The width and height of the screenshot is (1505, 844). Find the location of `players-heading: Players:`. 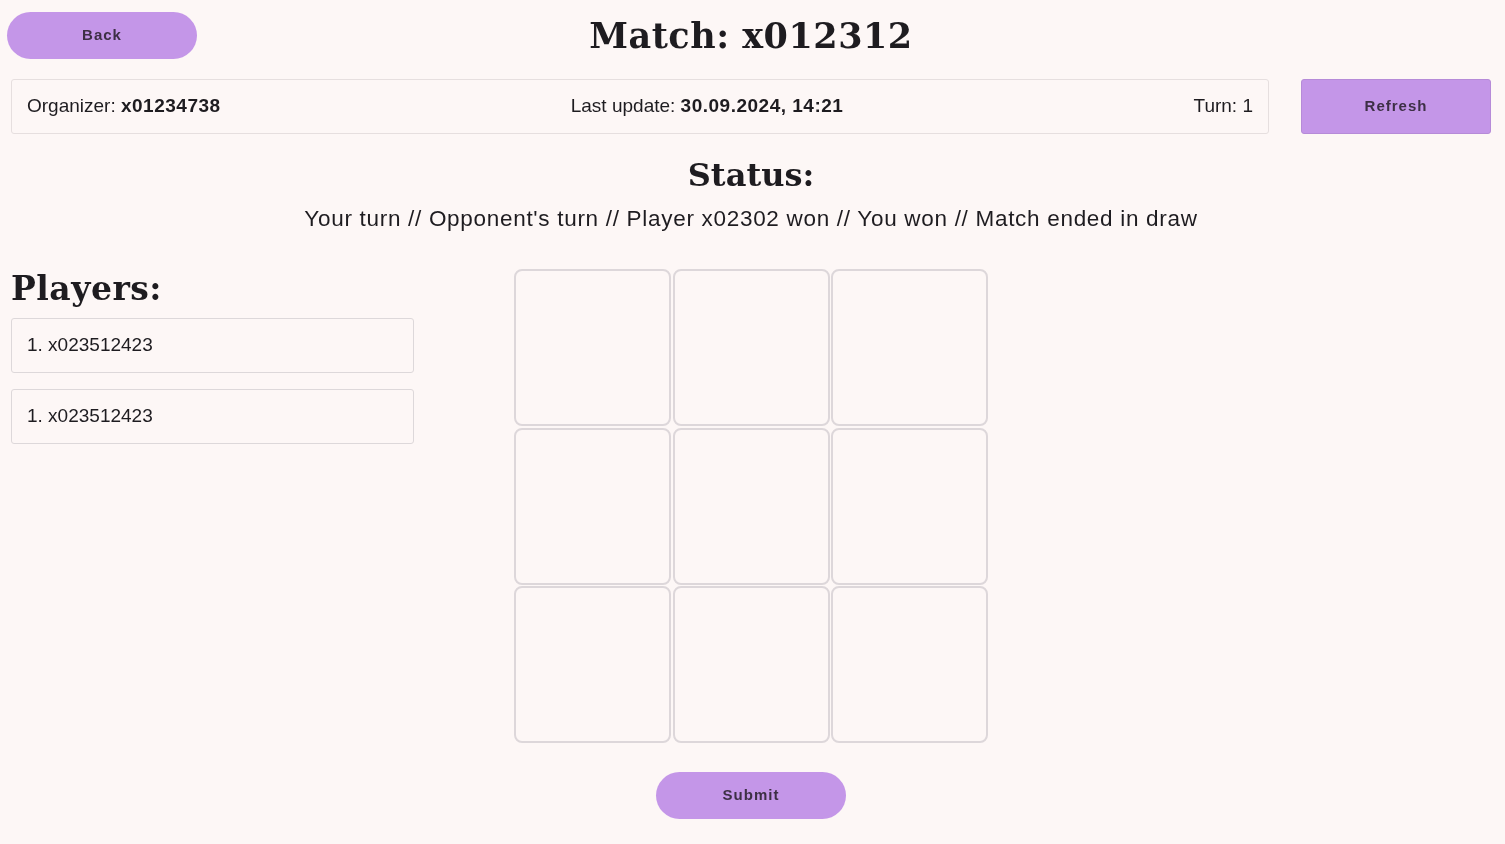

players-heading: Players: is located at coordinates (87, 289).